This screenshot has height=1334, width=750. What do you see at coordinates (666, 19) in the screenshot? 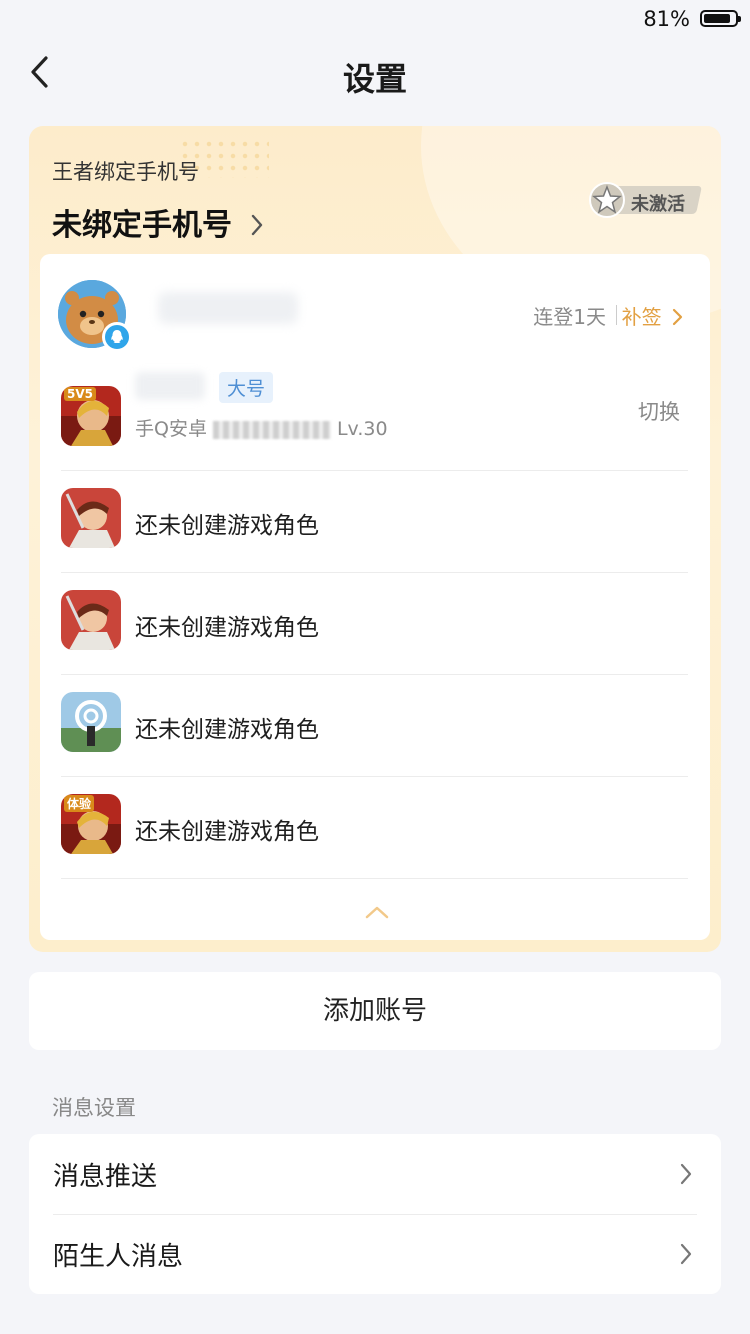
I see `battery-percentage: 81%` at bounding box center [666, 19].